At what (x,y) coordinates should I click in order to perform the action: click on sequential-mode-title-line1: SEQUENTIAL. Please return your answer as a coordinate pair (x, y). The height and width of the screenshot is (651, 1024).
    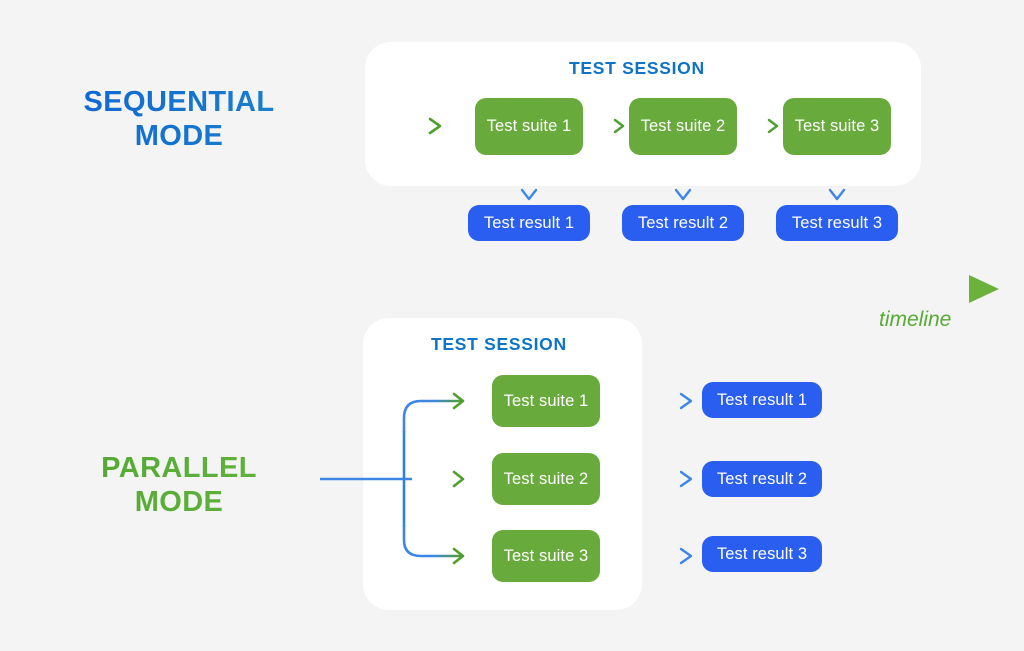
    Looking at the image, I should click on (179, 102).